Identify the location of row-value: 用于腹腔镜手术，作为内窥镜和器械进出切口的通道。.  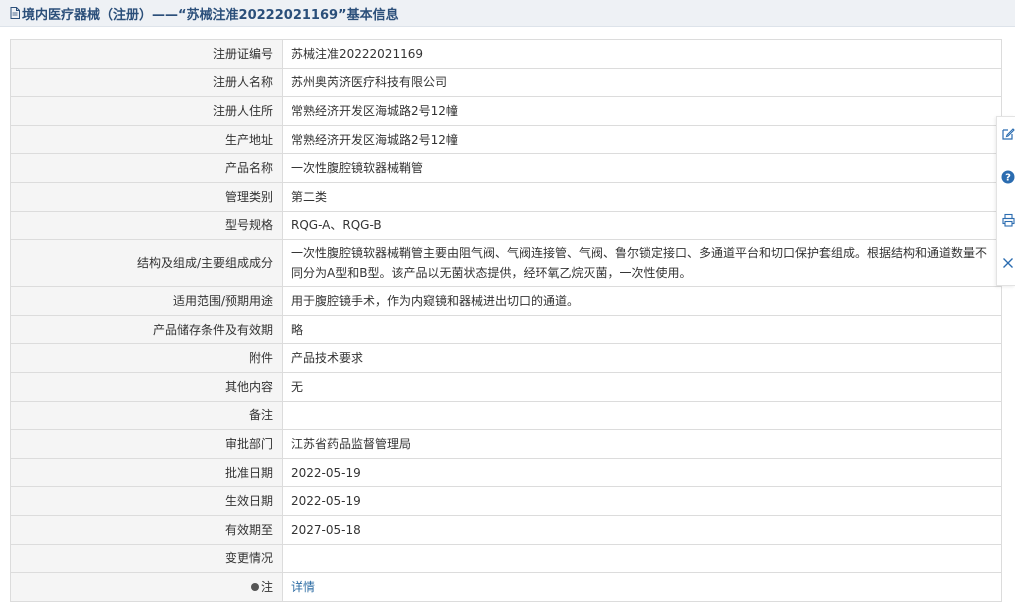
(642, 301).